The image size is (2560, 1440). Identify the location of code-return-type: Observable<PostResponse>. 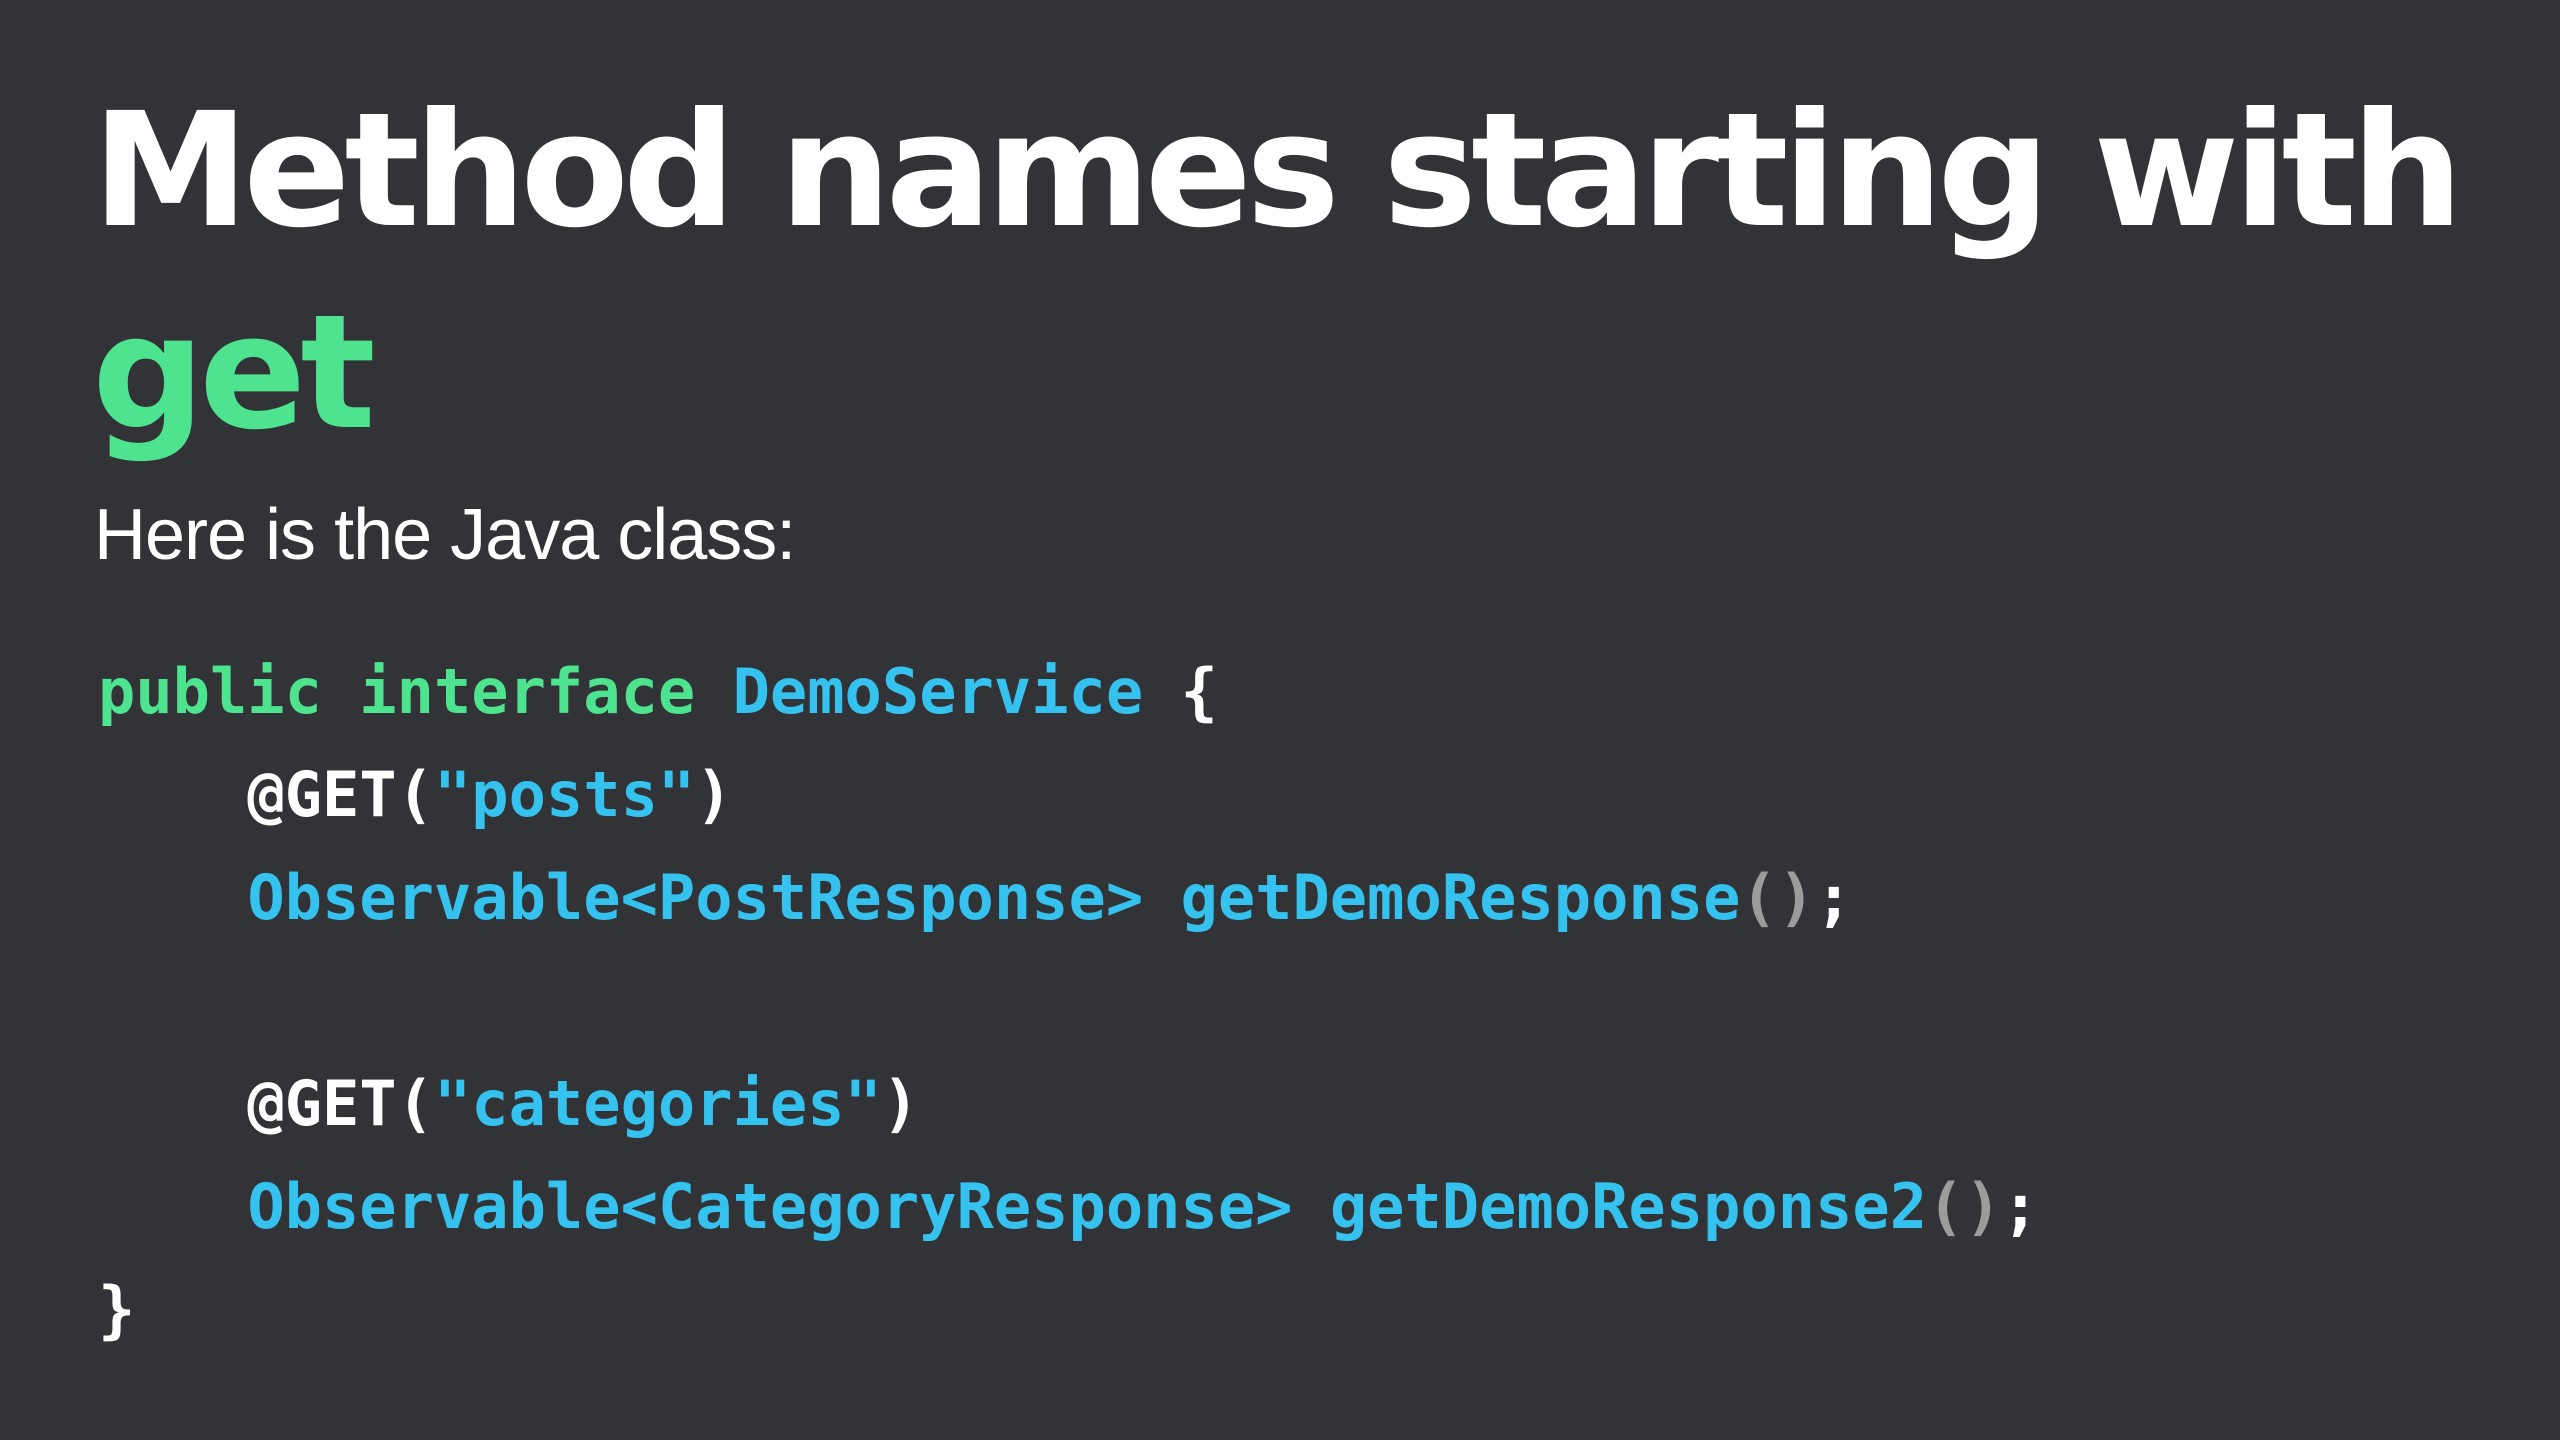
(695, 897).